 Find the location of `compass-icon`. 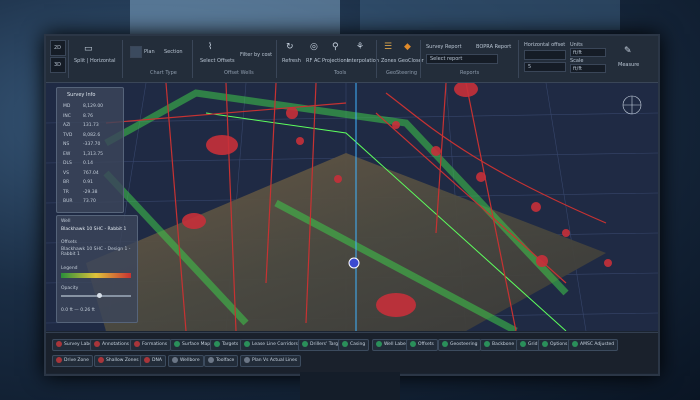

compass-icon is located at coordinates (632, 105).